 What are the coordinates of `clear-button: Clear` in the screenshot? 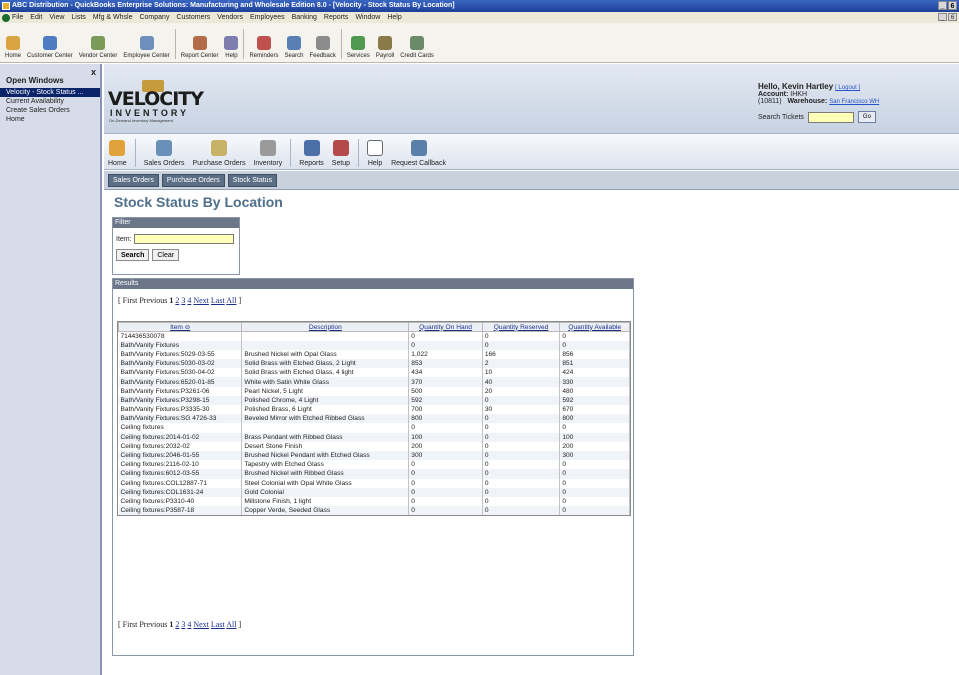 It's located at (166, 255).